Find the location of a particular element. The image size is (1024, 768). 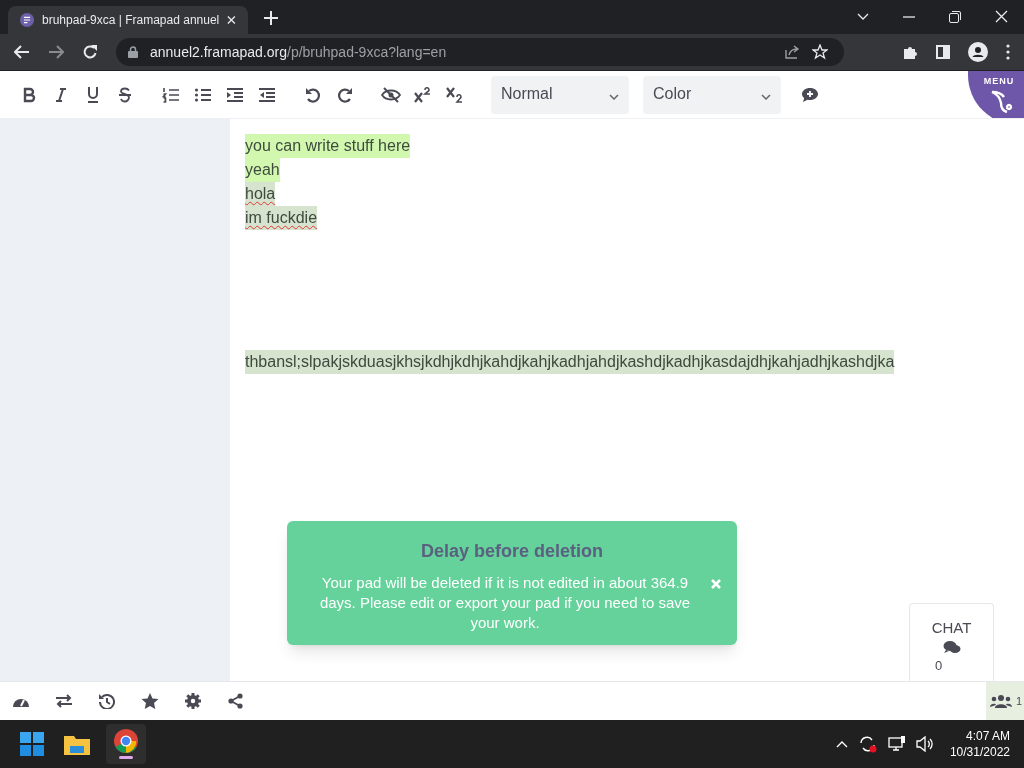

notification-title: Delay before deletion is located at coordinates (512, 551).